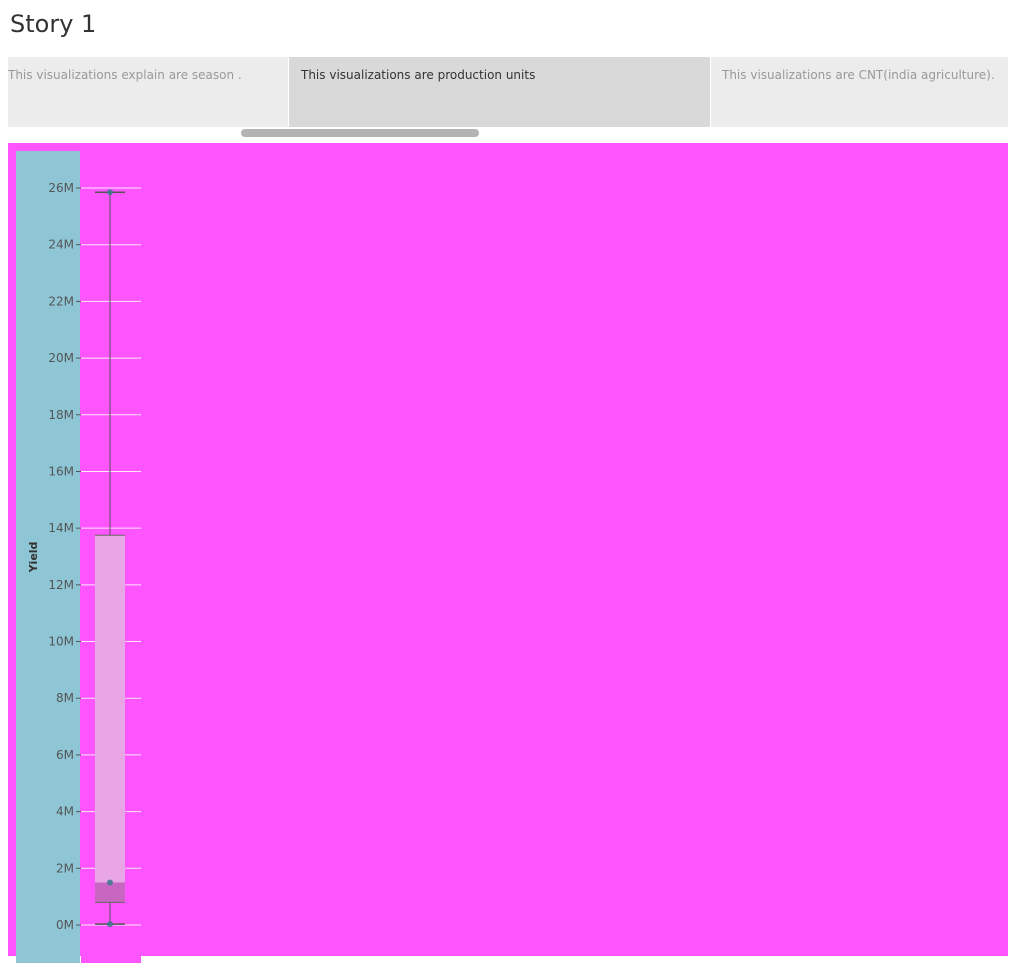 Image resolution: width=1015 pixels, height=963 pixels. What do you see at coordinates (61, 301) in the screenshot?
I see `y-tick-label: 22M` at bounding box center [61, 301].